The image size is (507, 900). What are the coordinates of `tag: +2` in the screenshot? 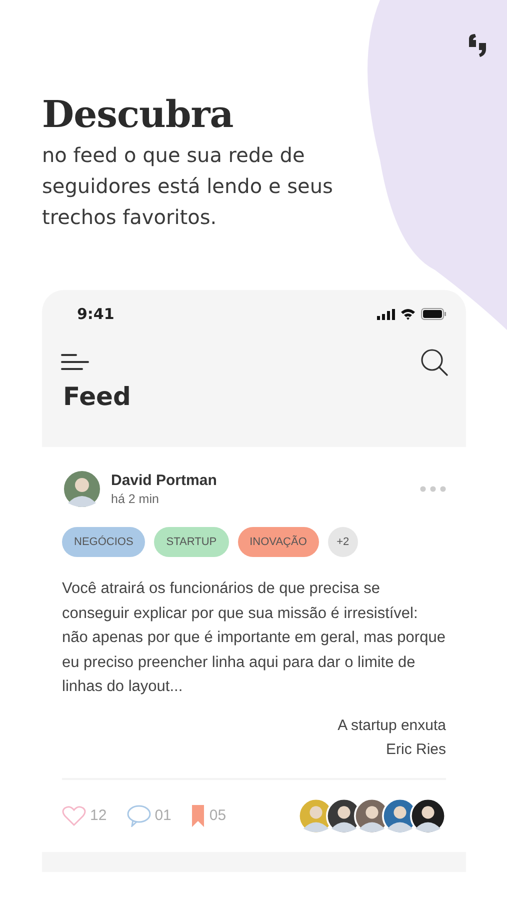 It's located at (343, 542).